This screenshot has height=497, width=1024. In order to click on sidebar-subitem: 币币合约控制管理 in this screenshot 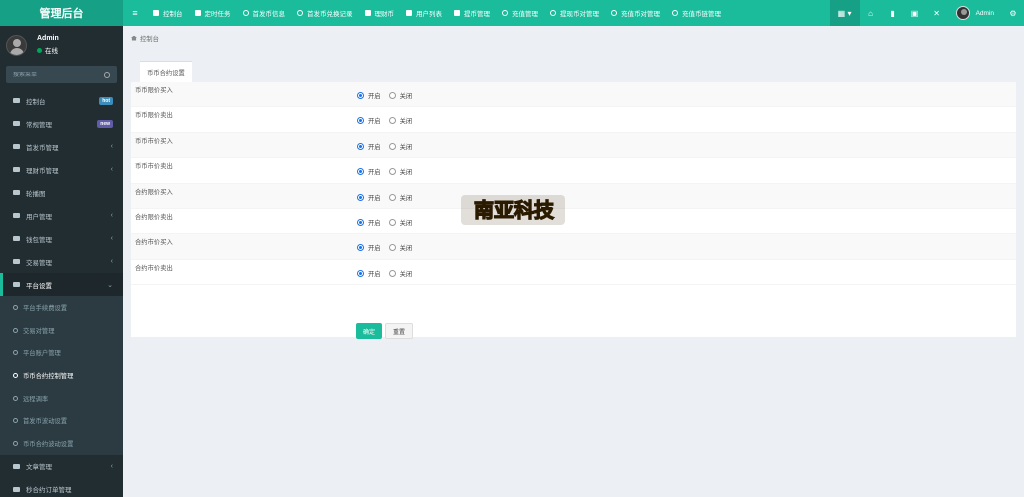, I will do `click(61, 375)`.